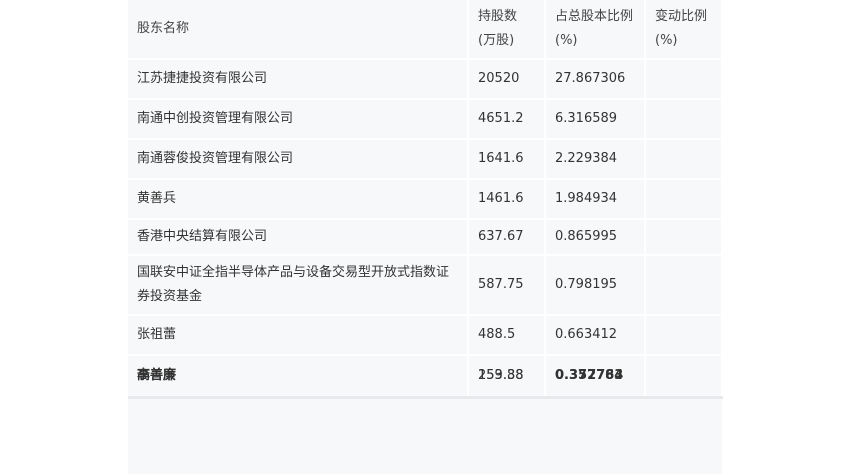  I want to click on table-row-overlapped: 高善廉 李善廉 259.88 153.38 0.352783 0.377764, so click(425, 377).